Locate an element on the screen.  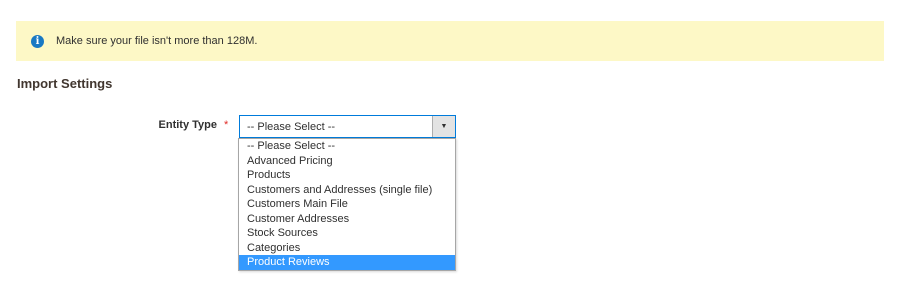
option-please-select: -- Please Select -- is located at coordinates (347, 146).